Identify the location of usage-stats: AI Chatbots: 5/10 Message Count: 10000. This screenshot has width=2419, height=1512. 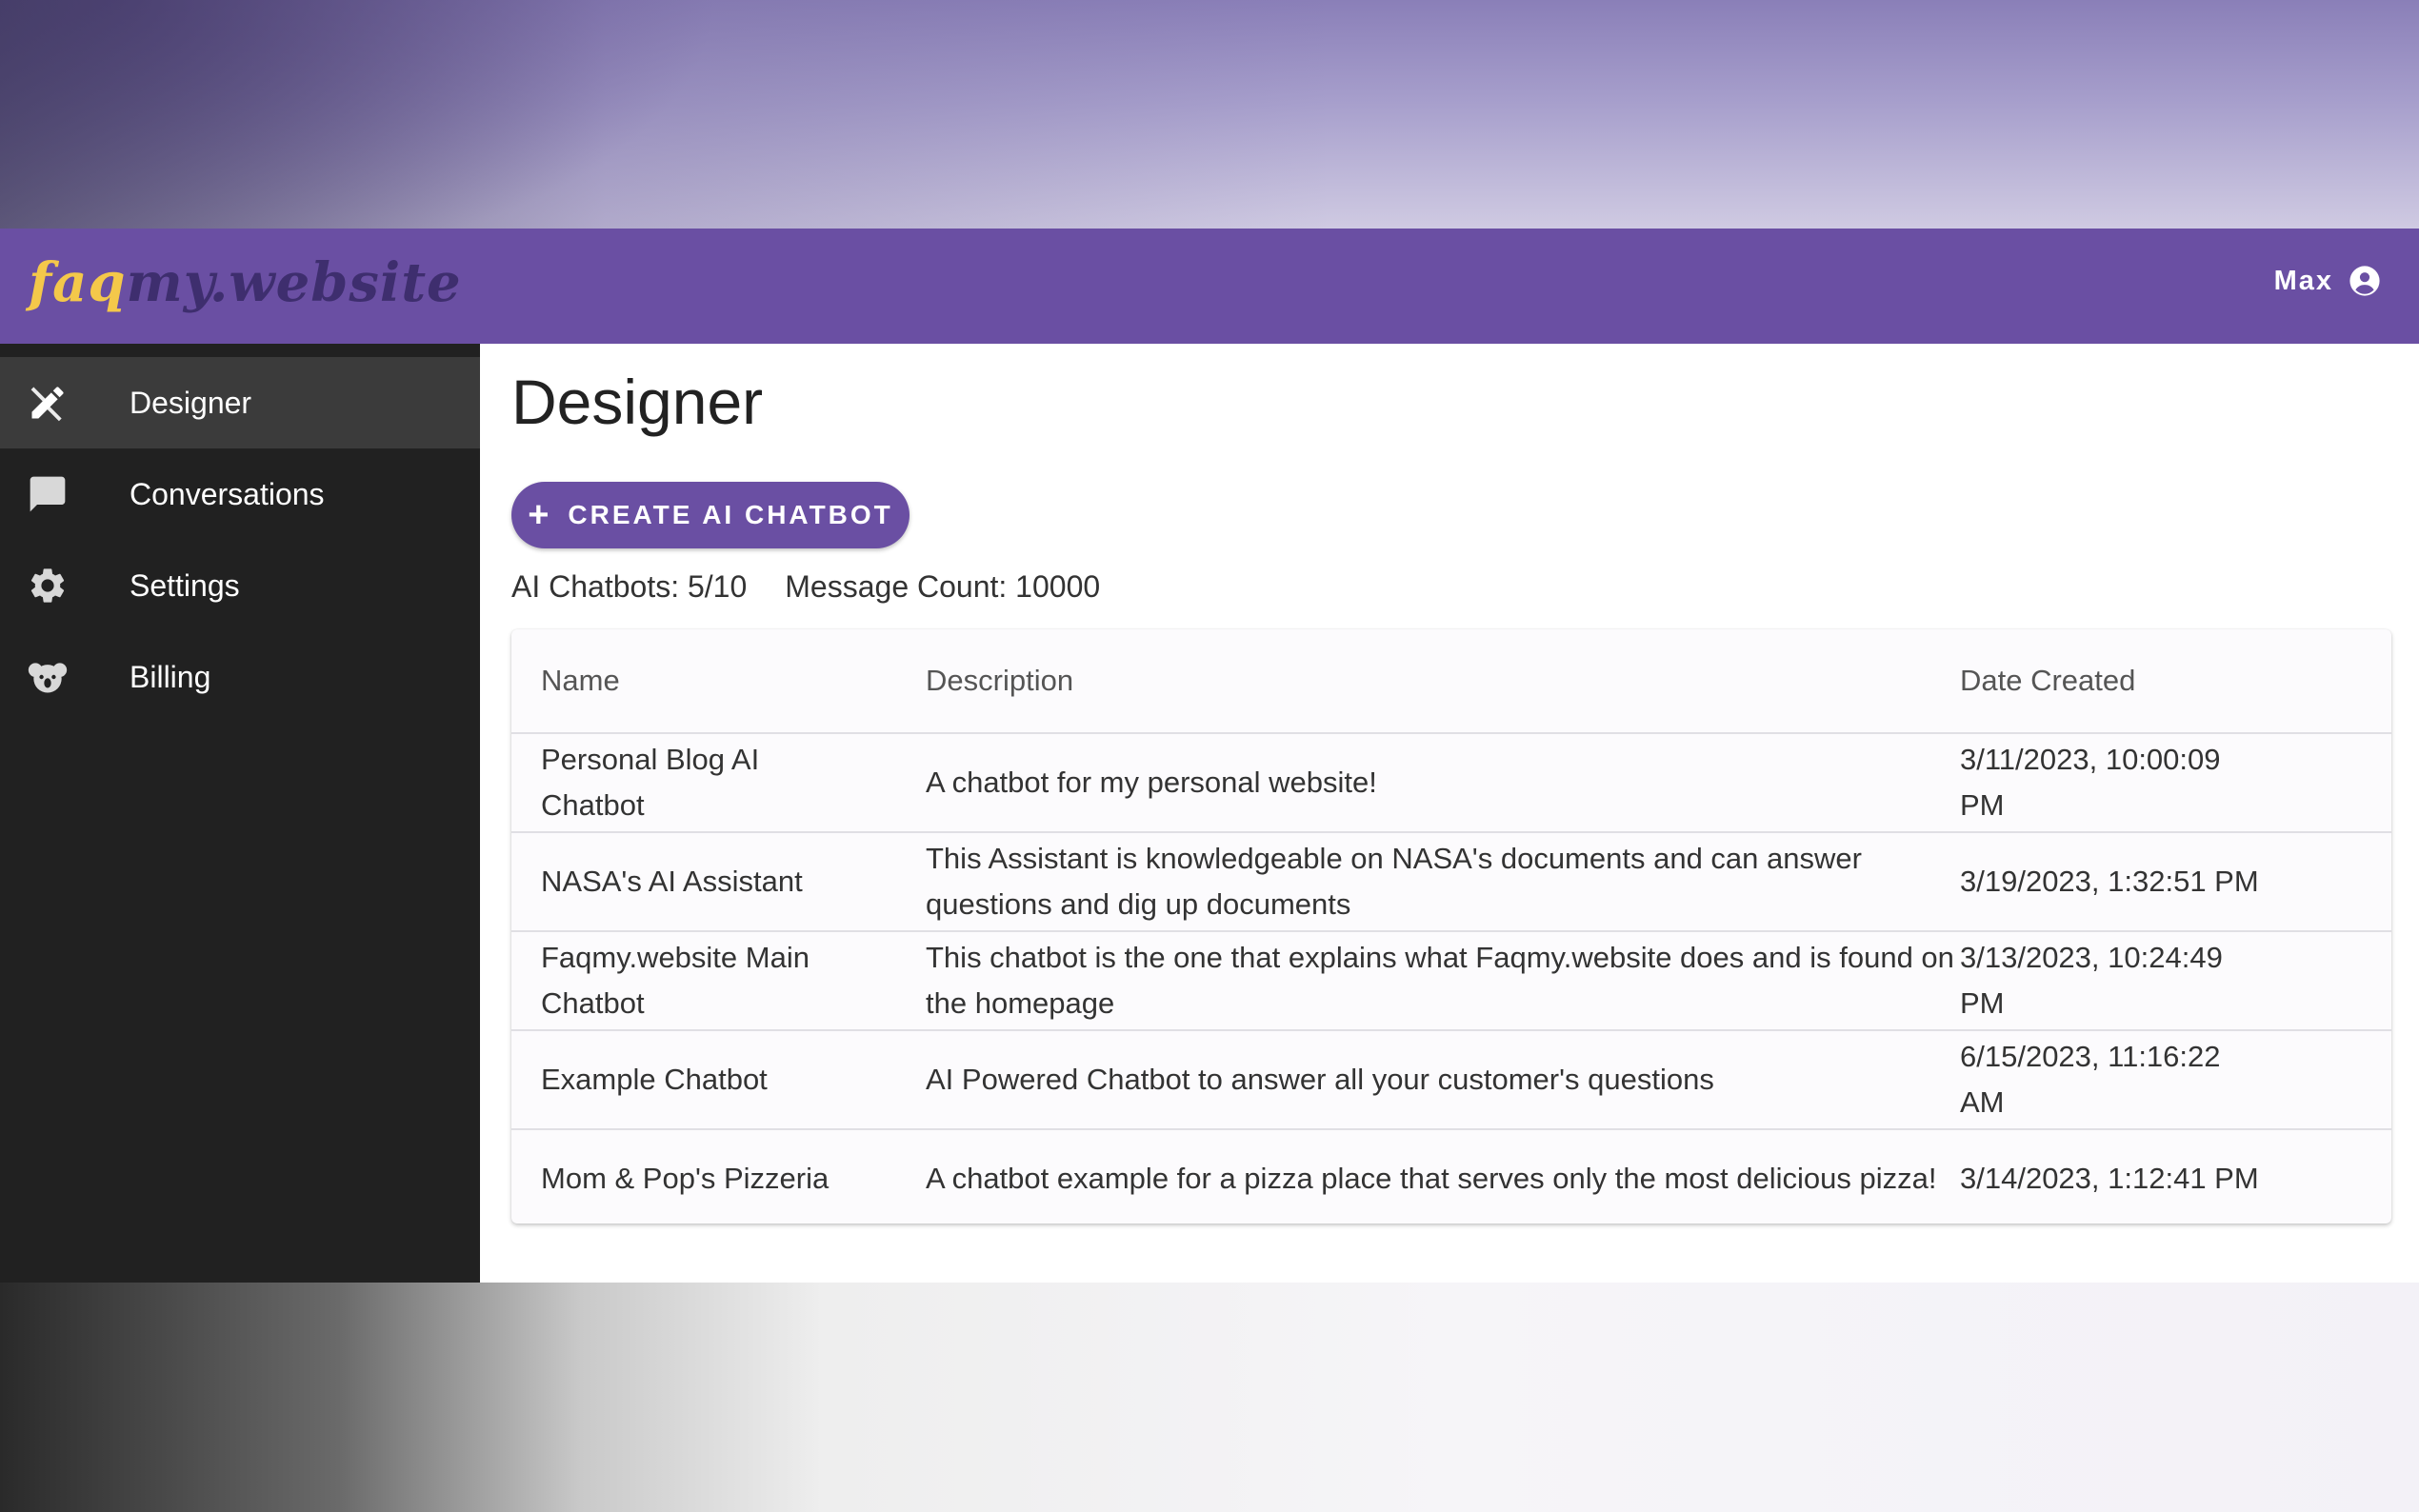
(805, 587).